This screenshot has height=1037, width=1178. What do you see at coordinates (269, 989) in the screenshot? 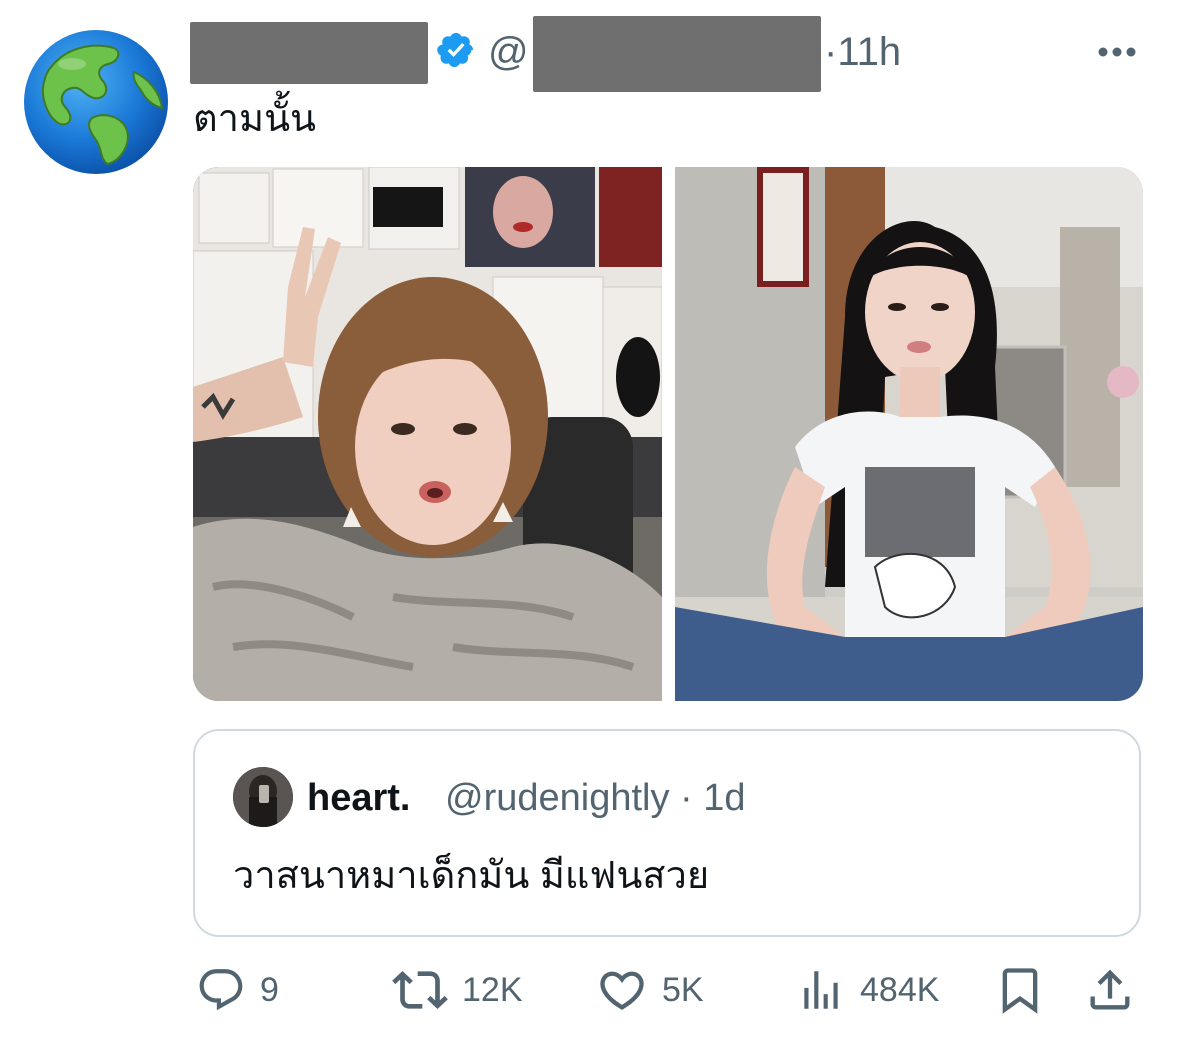
I see `reply-count: 9` at bounding box center [269, 989].